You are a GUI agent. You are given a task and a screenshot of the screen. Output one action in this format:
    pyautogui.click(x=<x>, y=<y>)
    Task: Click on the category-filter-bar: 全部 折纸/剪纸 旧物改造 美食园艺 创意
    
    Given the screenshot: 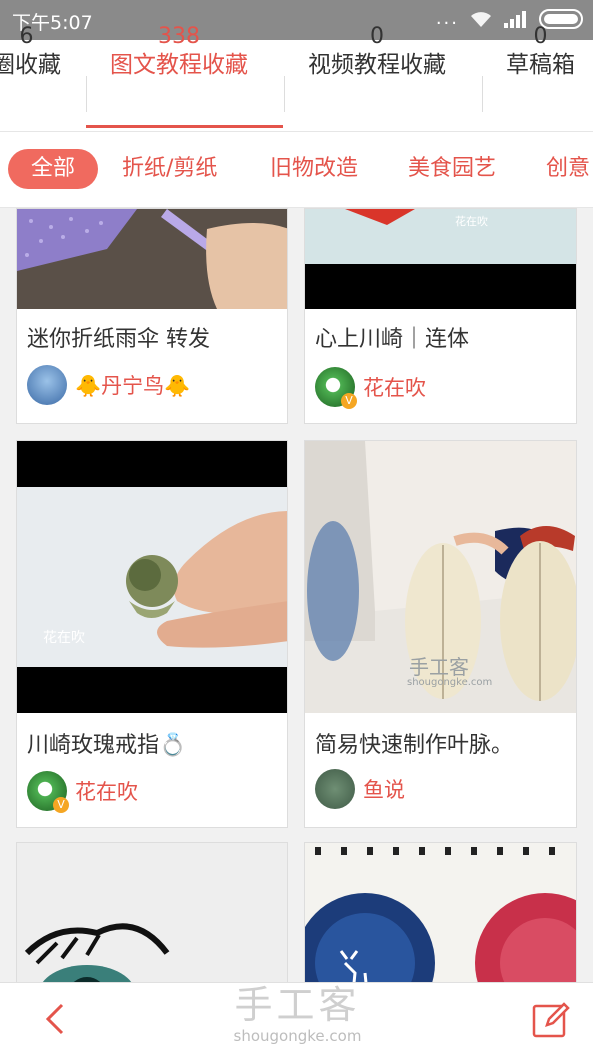 What is the action you would take?
    pyautogui.click(x=296, y=170)
    